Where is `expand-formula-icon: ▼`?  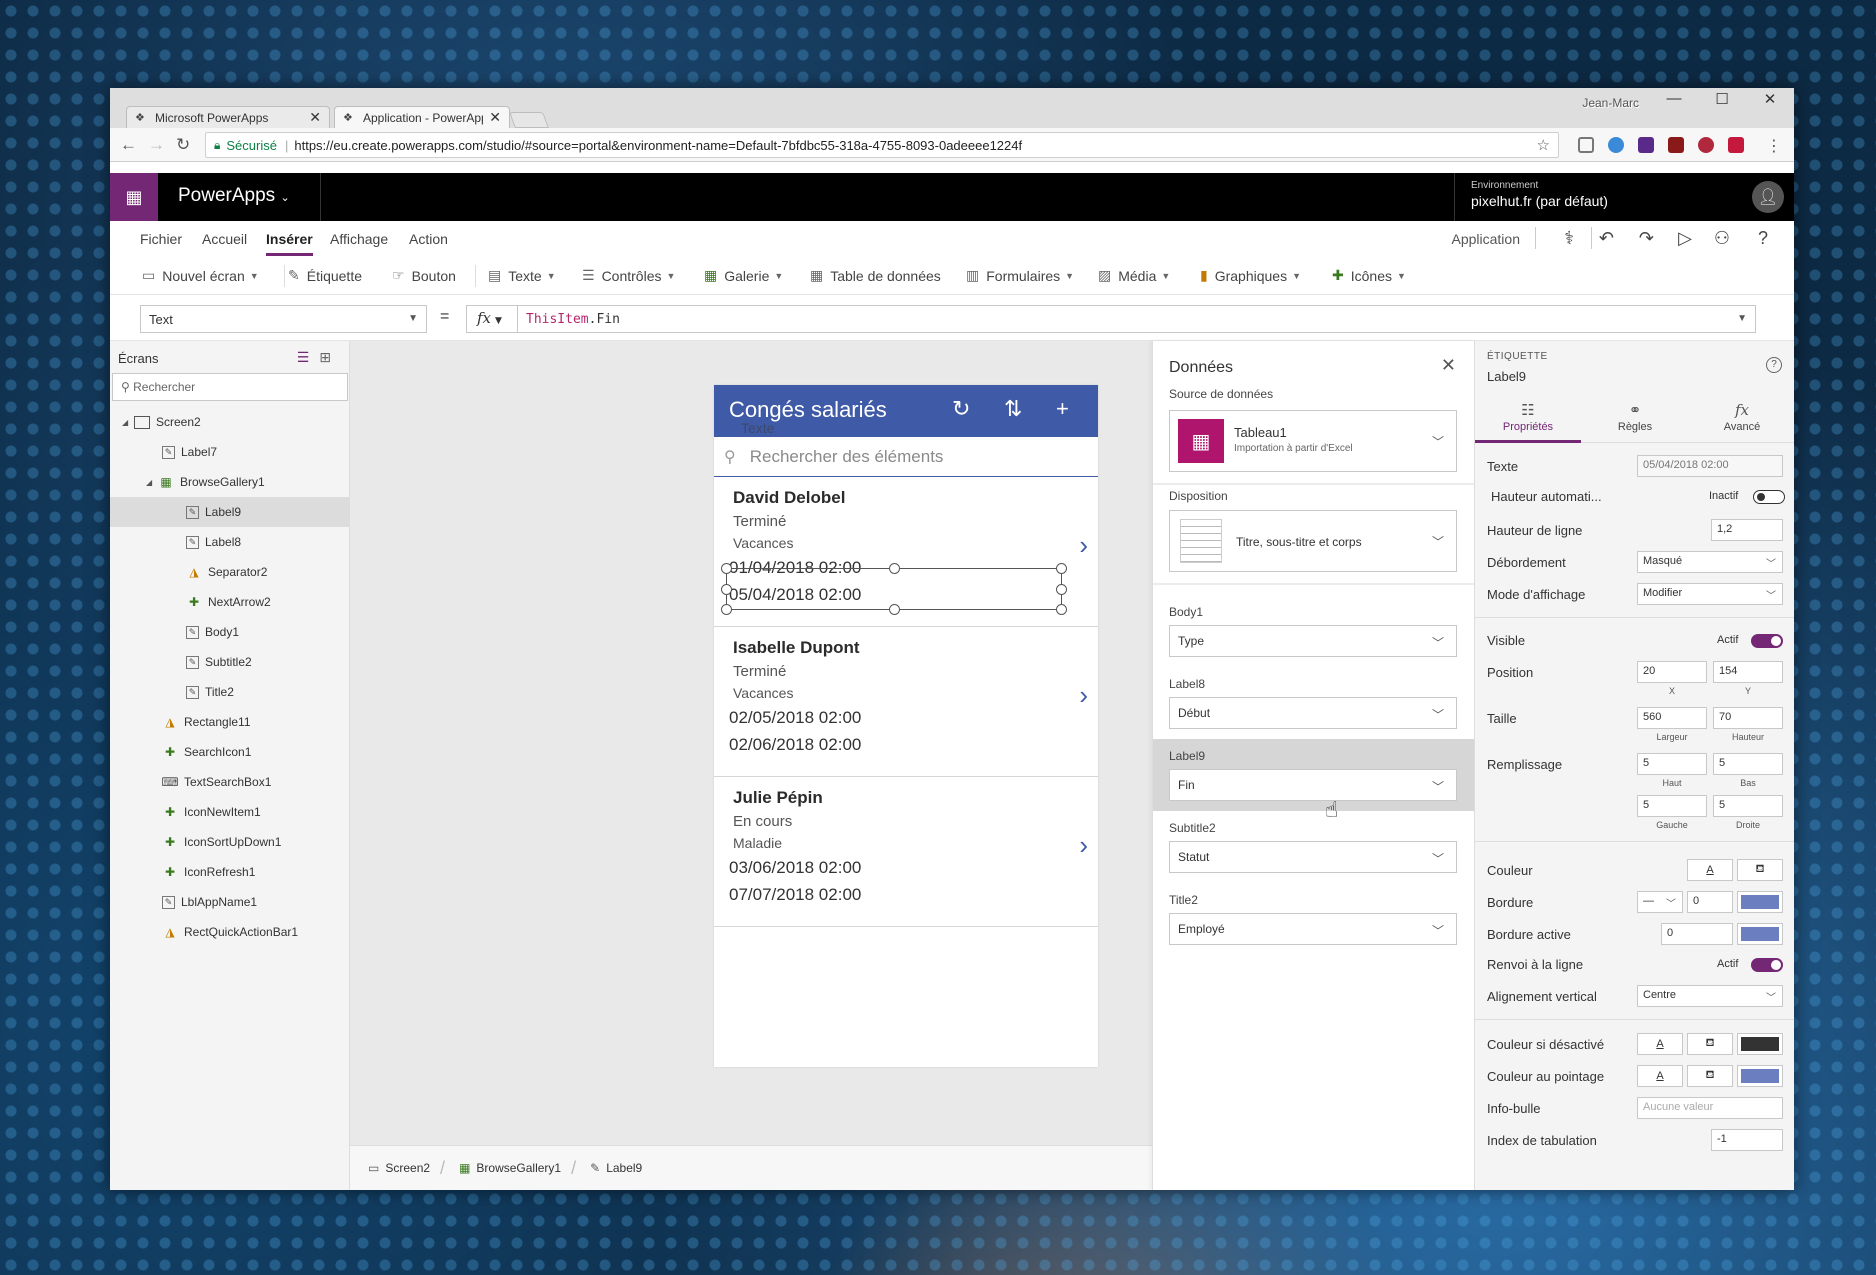 expand-formula-icon: ▼ is located at coordinates (1742, 318).